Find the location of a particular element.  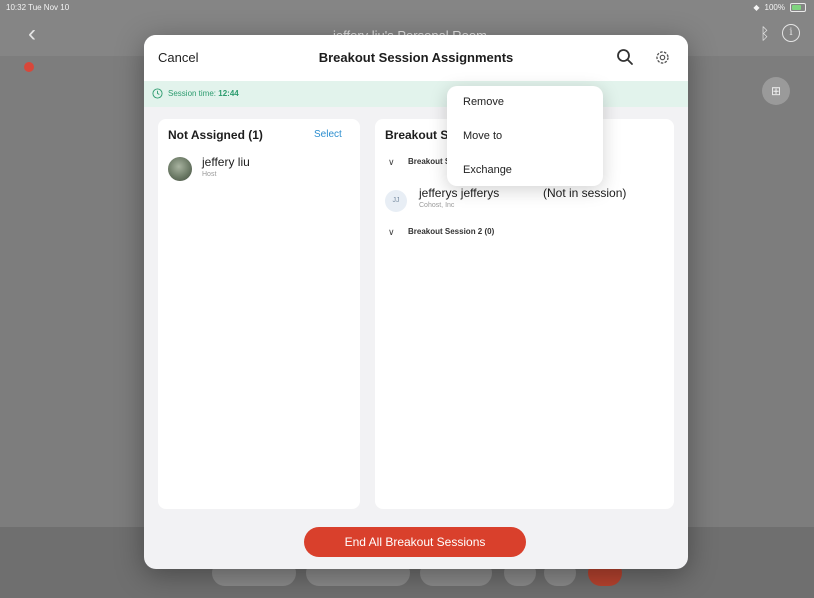

session-time-label: Session time: is located at coordinates (192, 93).